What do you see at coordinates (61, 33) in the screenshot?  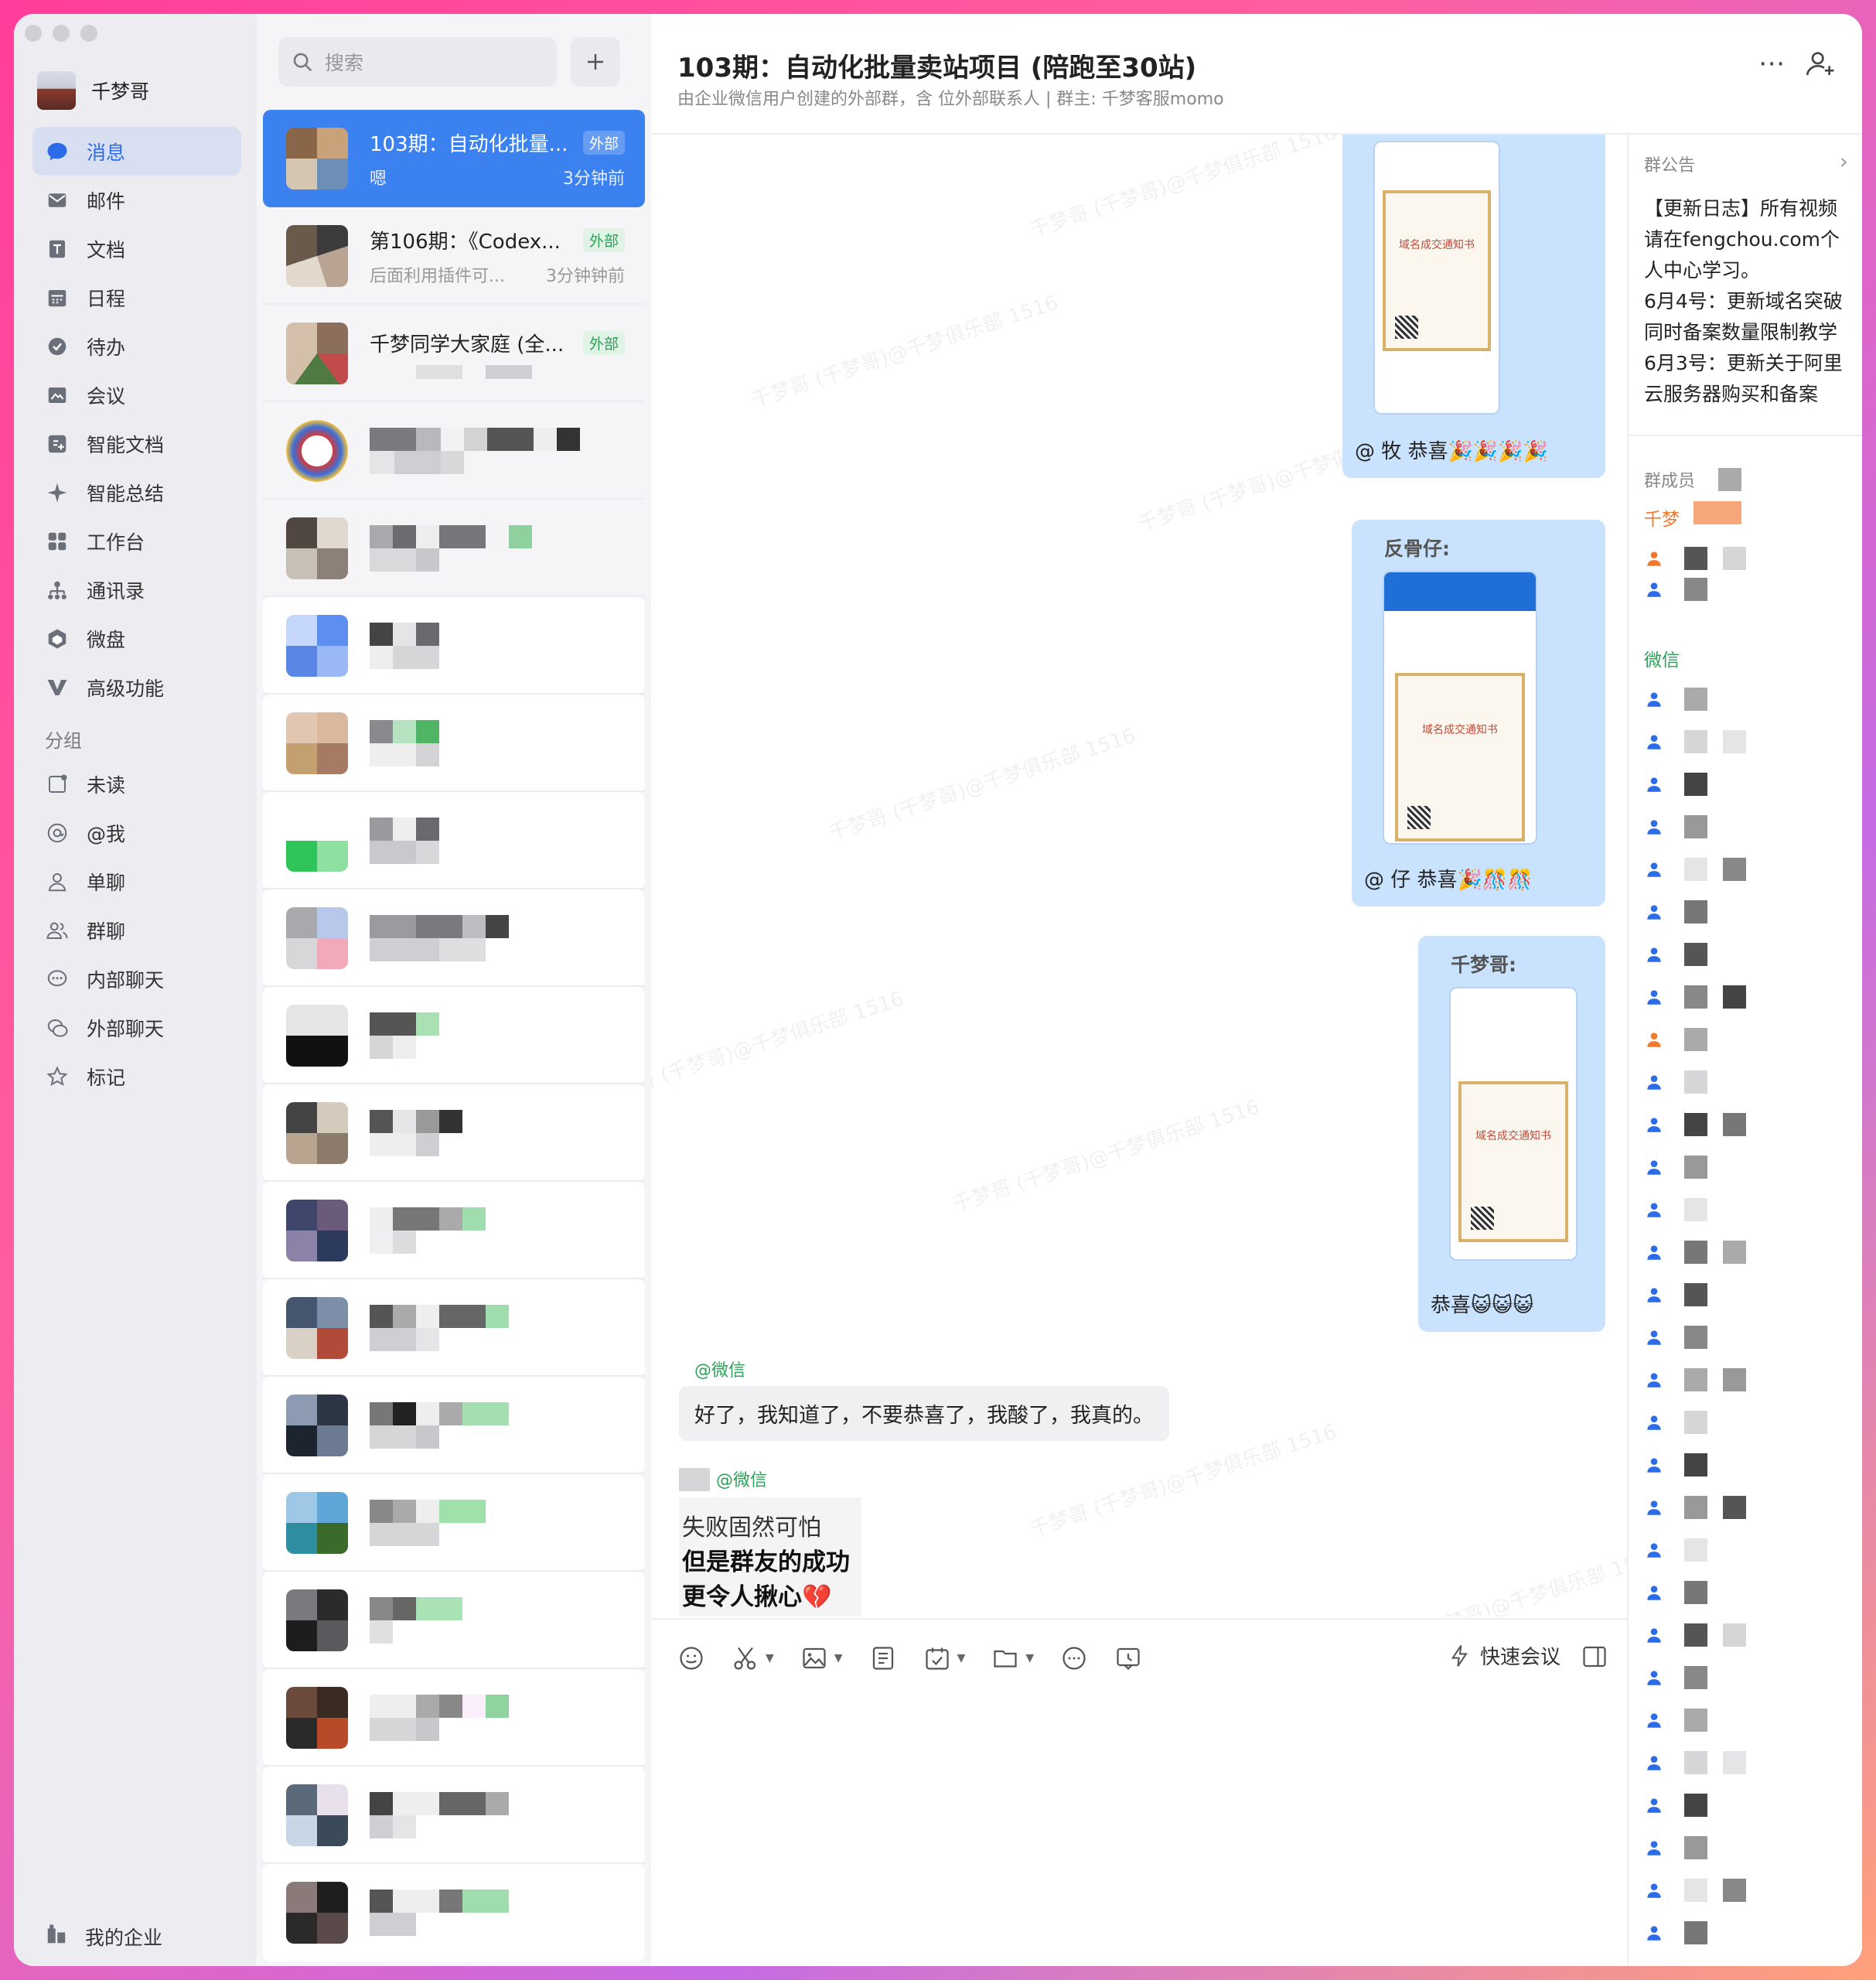 I see `minimize-window-button` at bounding box center [61, 33].